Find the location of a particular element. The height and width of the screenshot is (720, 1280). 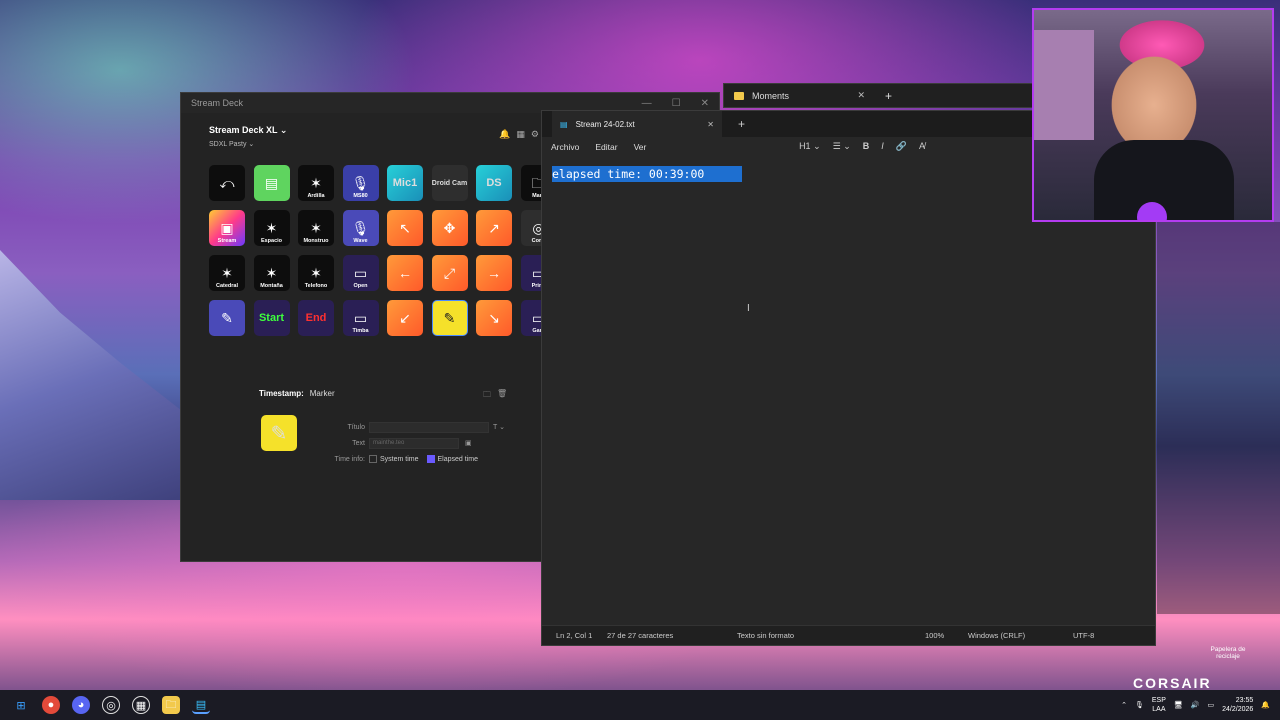

deck-key: ↗ is located at coordinates (494, 228).